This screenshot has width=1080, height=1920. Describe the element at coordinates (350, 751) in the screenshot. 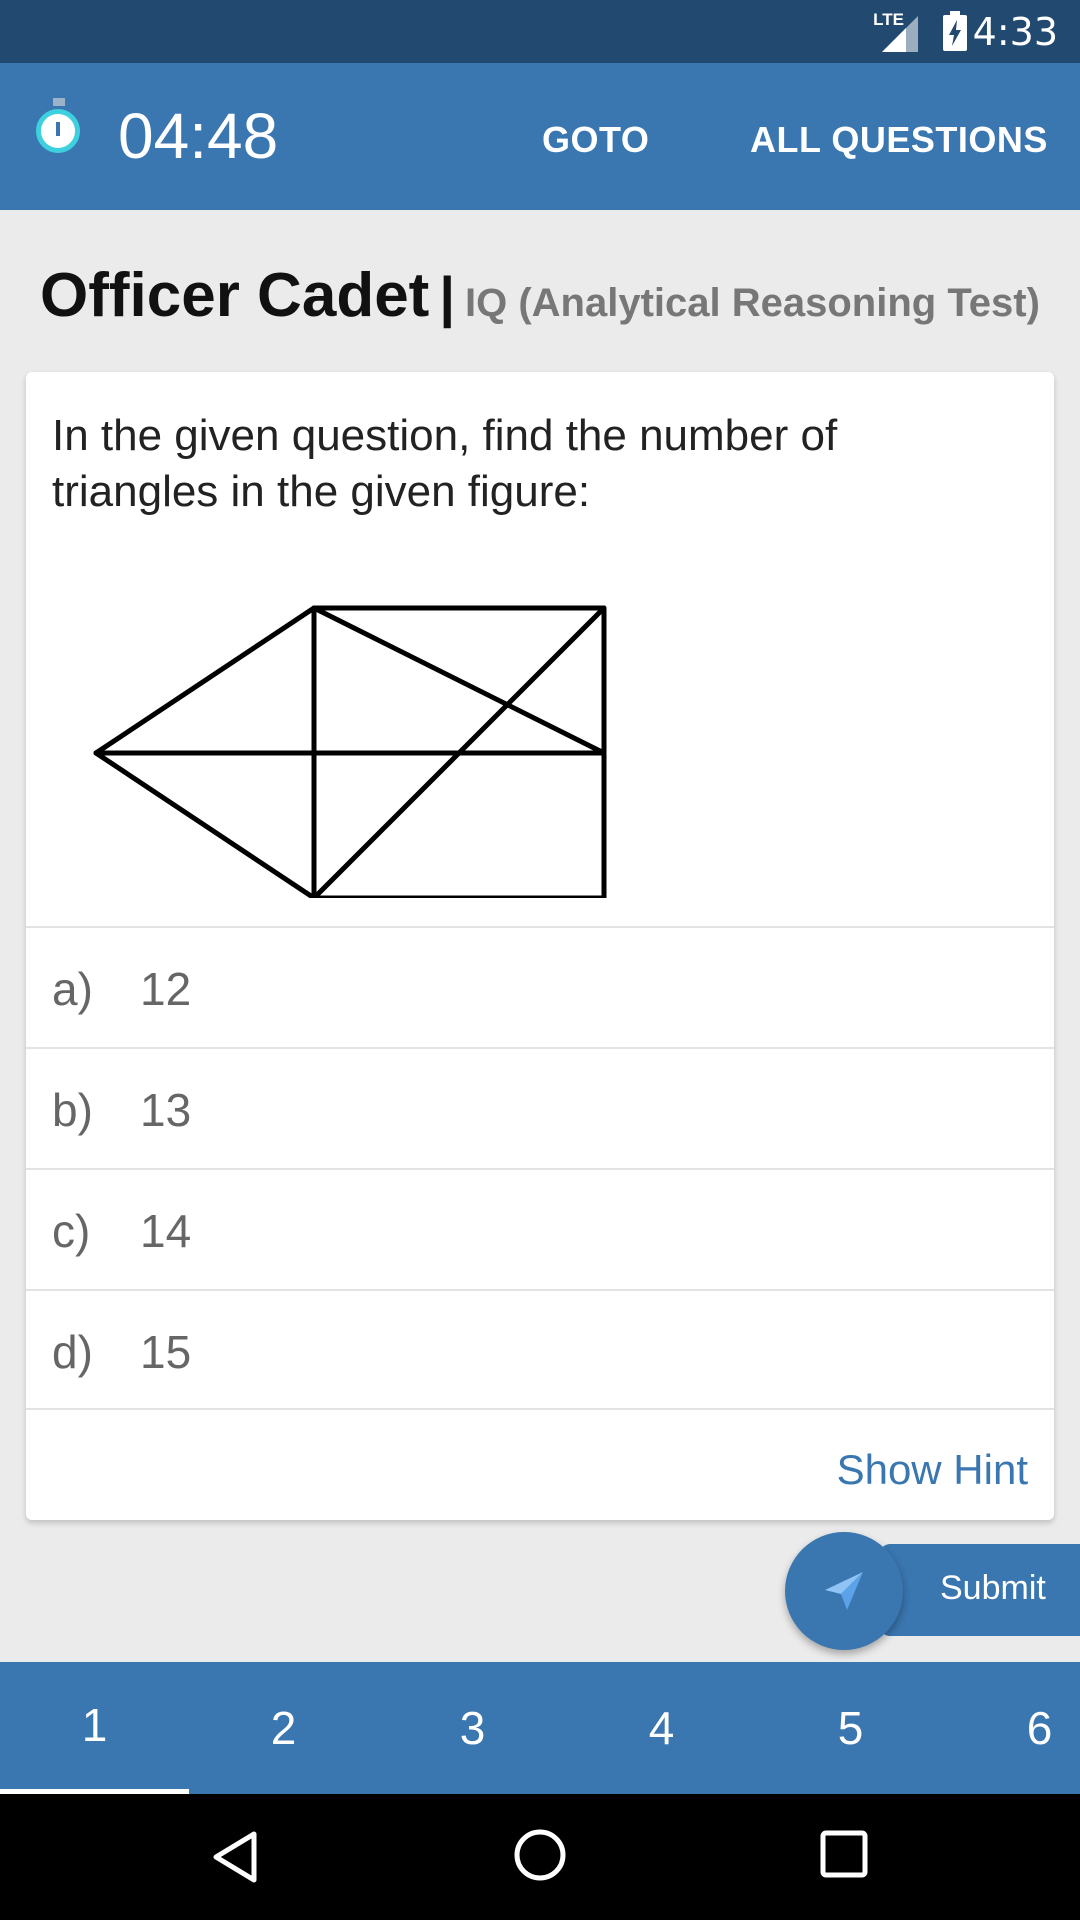

I see `triangle-figure` at that location.